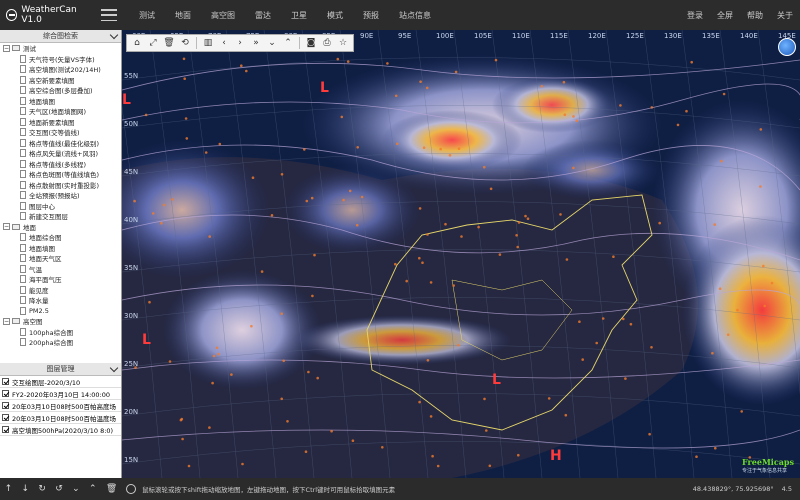 This screenshot has height=500, width=800. I want to click on nav-item-radar: 雷达, so click(263, 15).